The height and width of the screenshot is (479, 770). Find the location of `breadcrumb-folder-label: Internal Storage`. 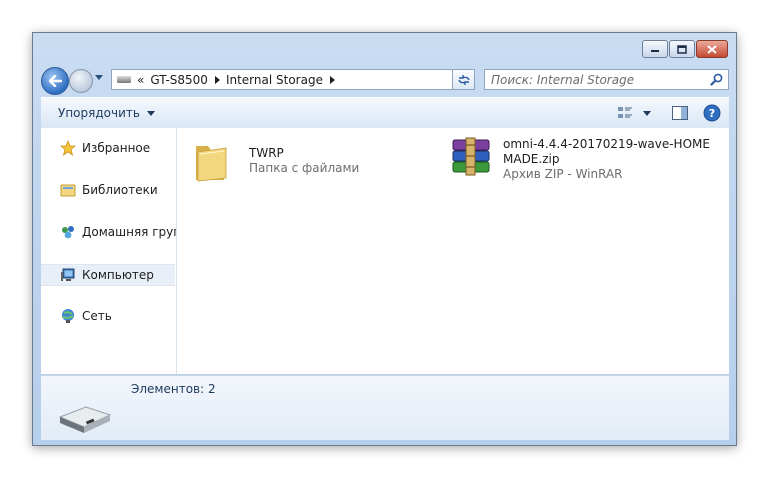

breadcrumb-folder-label: Internal Storage is located at coordinates (274, 79).